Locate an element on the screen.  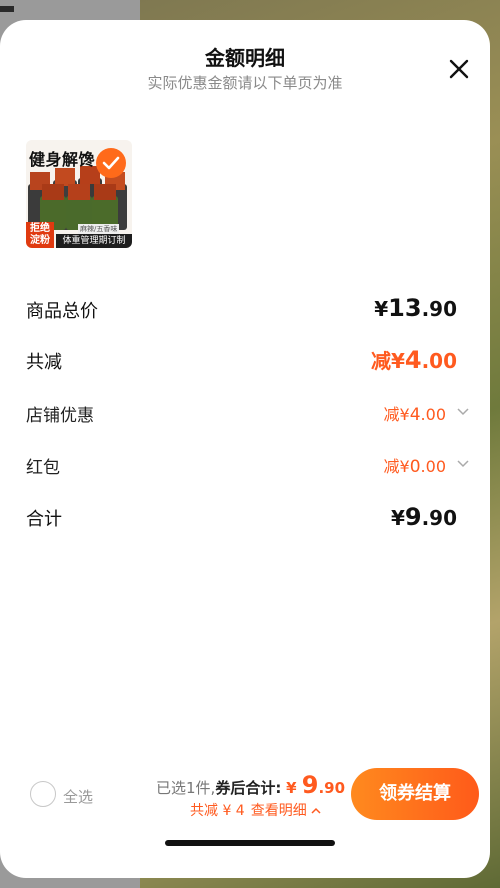
product-image-title: 健身解馋 is located at coordinates (62, 159).